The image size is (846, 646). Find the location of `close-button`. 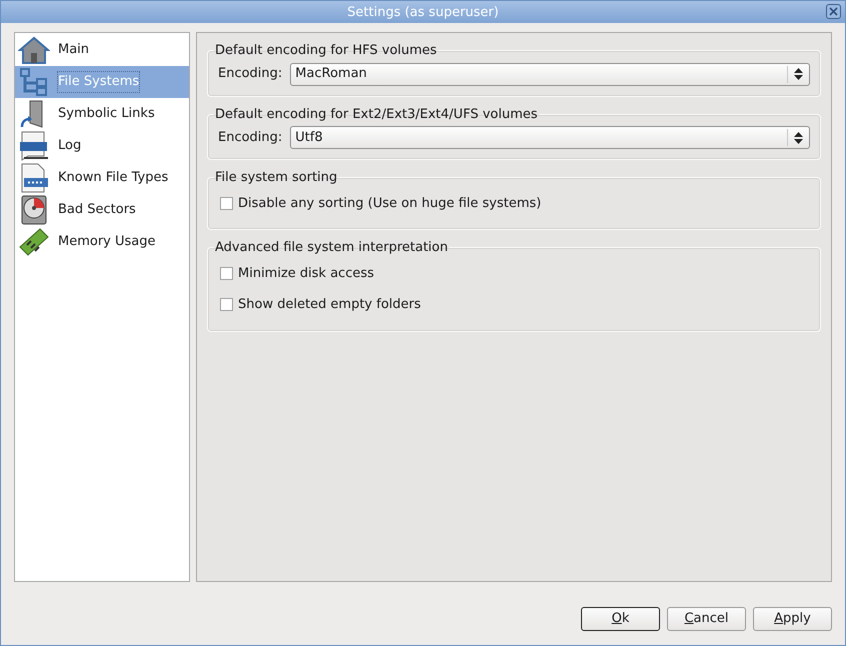

close-button is located at coordinates (833, 11).